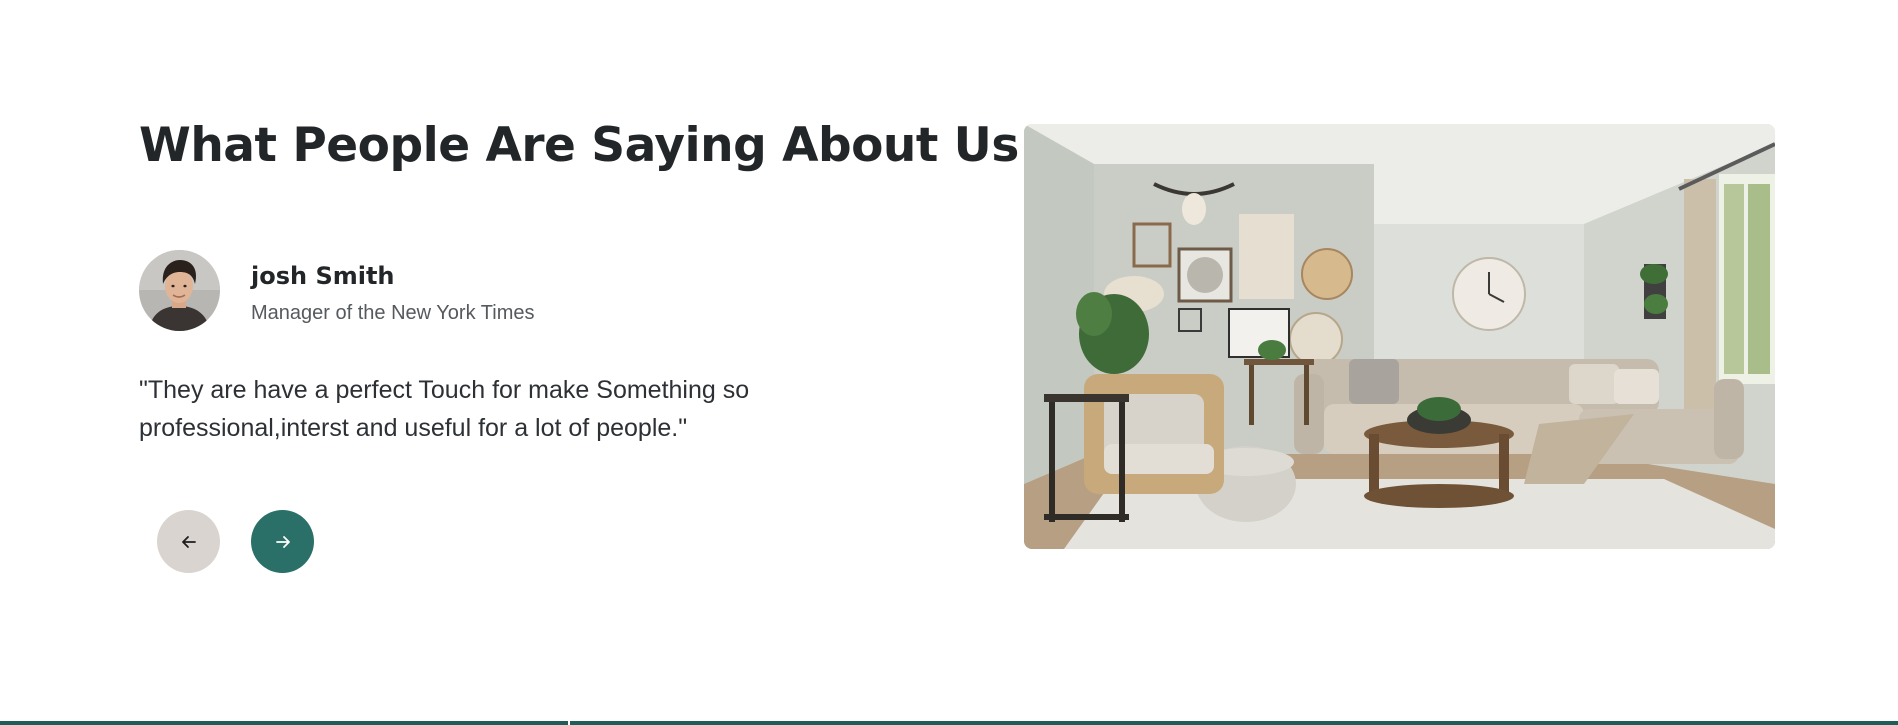  I want to click on avatar, so click(179, 290).